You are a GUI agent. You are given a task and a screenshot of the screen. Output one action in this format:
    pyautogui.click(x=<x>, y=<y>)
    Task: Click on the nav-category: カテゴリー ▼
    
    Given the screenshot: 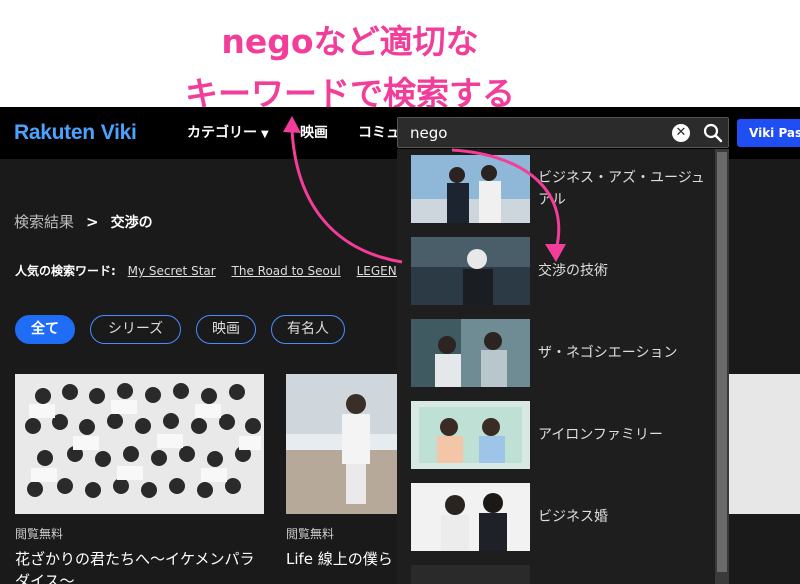 What is the action you would take?
    pyautogui.click(x=228, y=132)
    